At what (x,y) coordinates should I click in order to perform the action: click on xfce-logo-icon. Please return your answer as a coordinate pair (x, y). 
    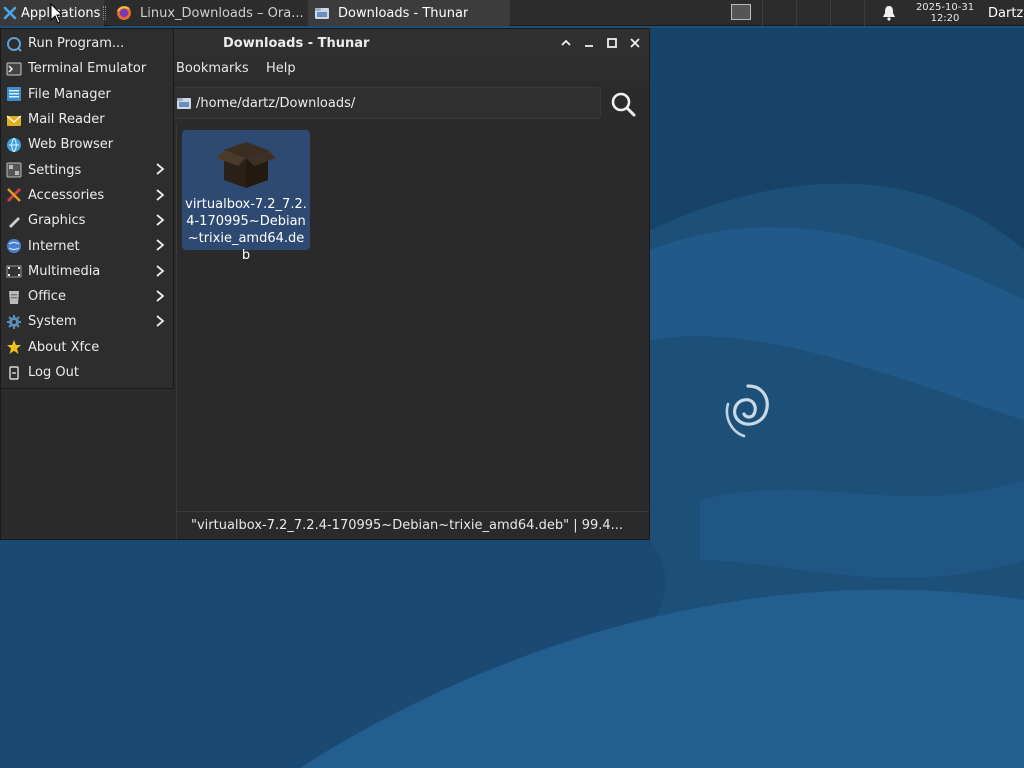
    Looking at the image, I should click on (10, 13).